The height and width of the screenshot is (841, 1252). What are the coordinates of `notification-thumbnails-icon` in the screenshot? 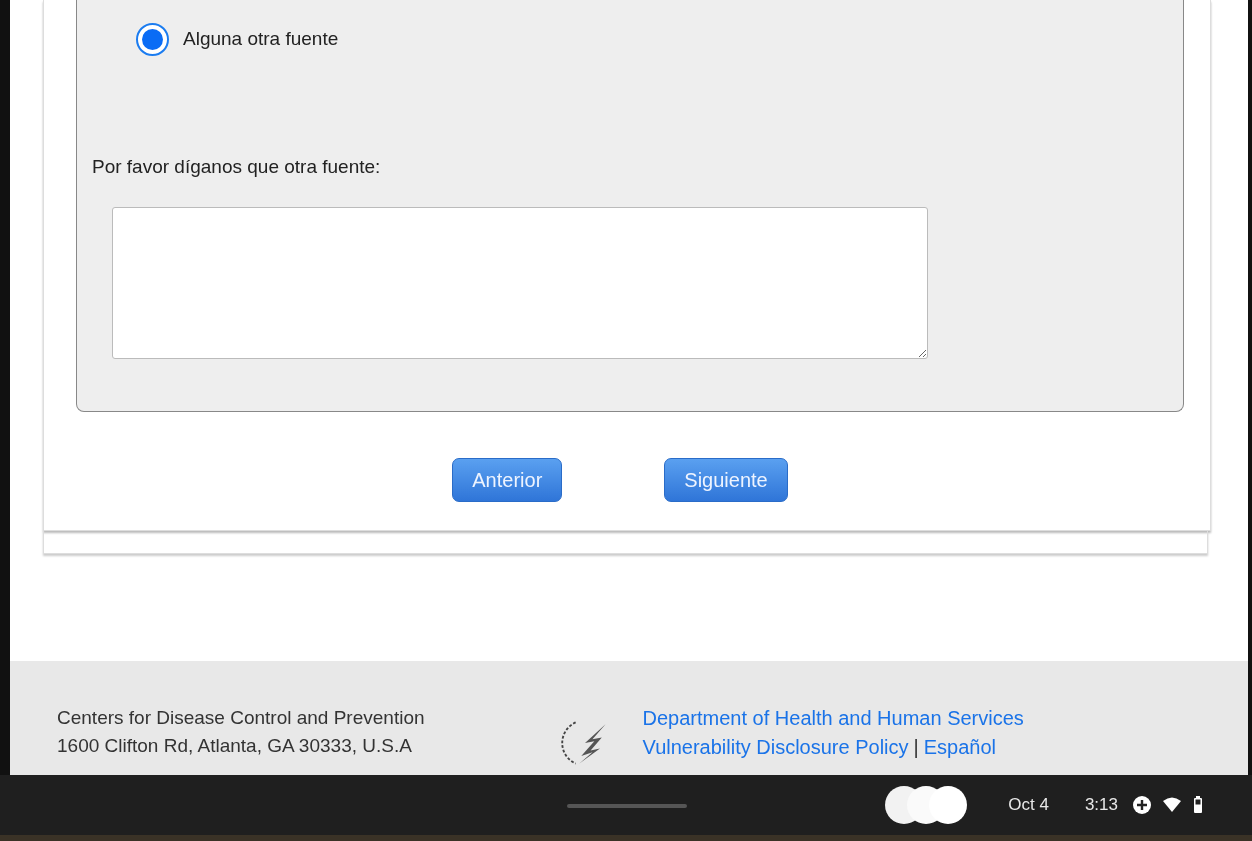 It's located at (926, 805).